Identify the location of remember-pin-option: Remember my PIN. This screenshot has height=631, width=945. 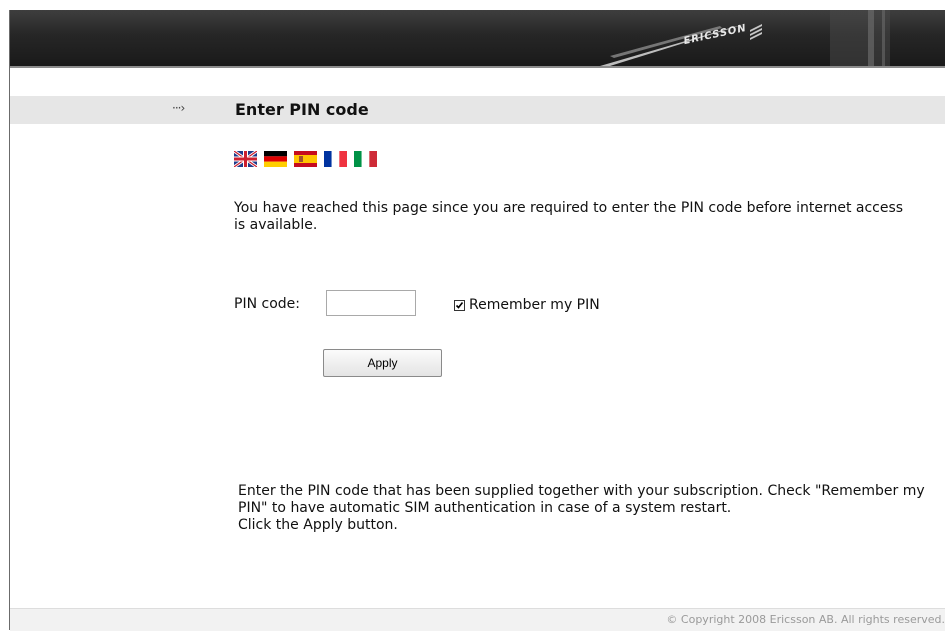
(527, 305).